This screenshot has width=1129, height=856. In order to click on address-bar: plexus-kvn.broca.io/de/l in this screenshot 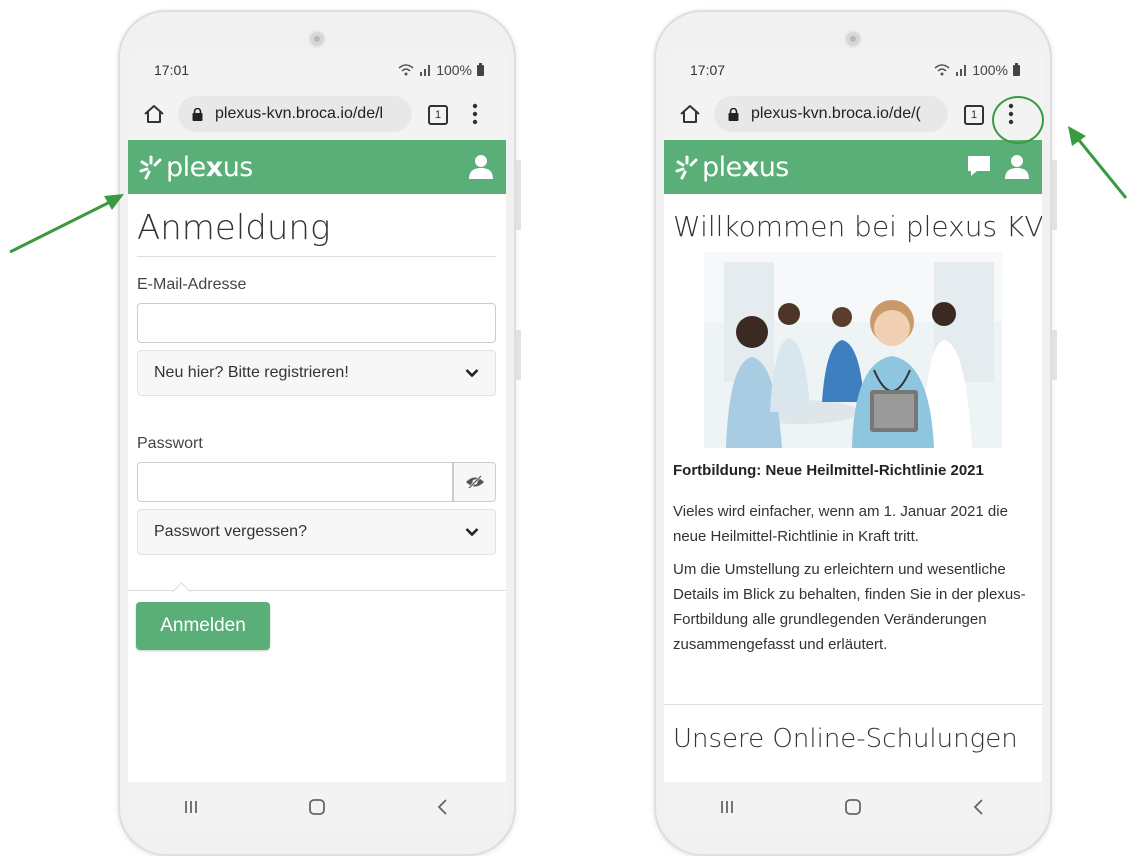, I will do `click(295, 114)`.